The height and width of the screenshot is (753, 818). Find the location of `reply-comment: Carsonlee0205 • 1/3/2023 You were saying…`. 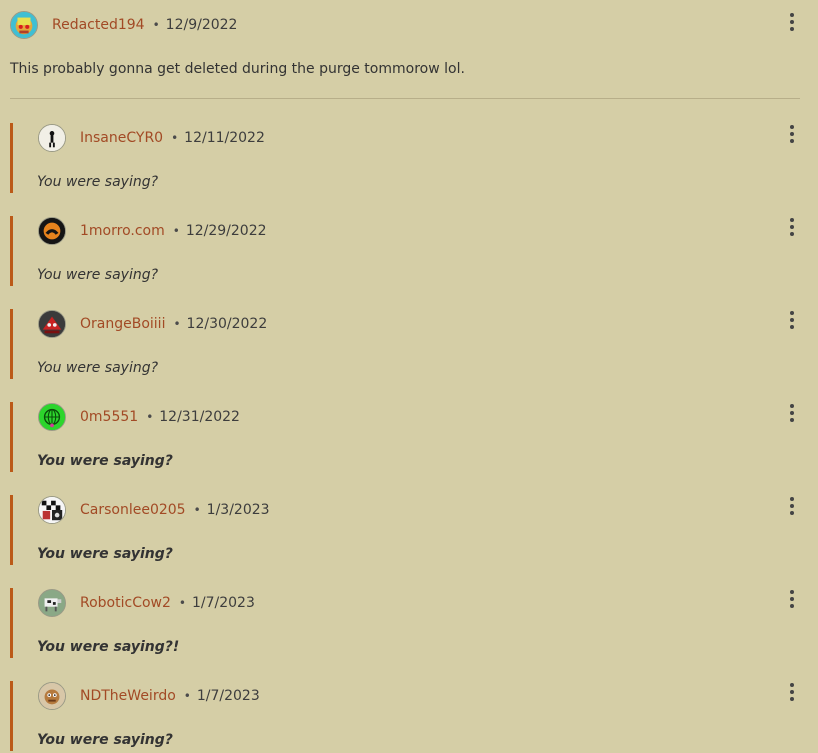

reply-comment: Carsonlee0205 • 1/3/2023 You were saying… is located at coordinates (414, 530).